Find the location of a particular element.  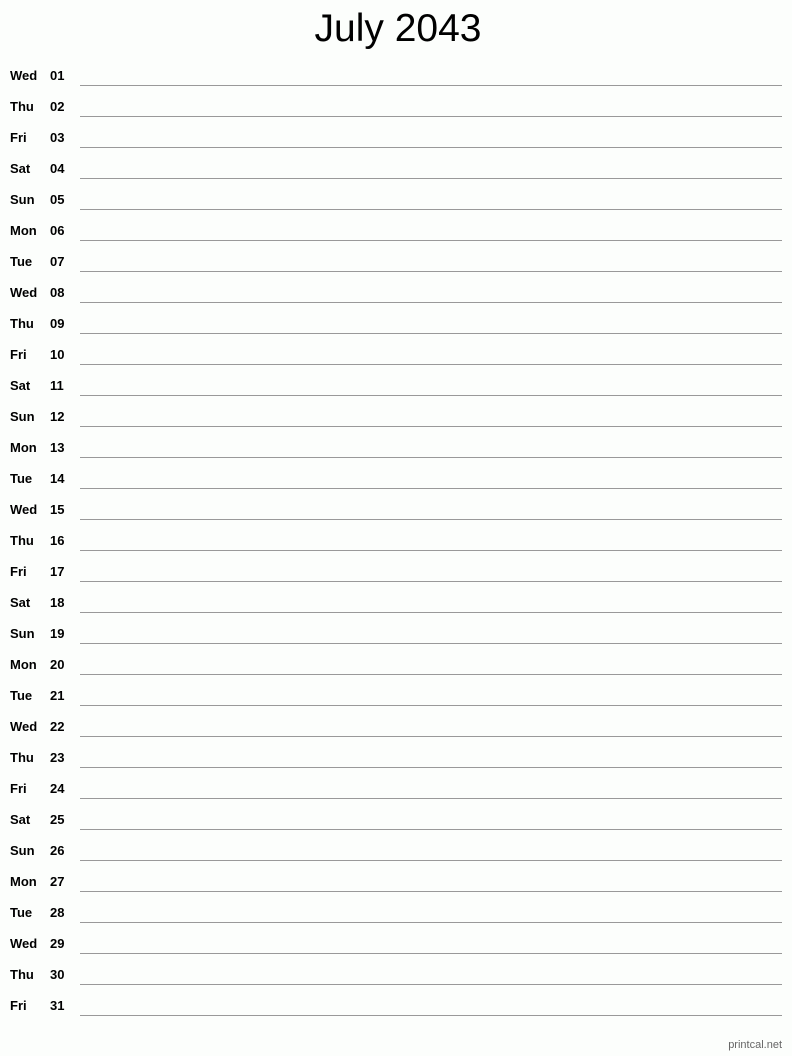

day-number: 25 is located at coordinates (57, 819).